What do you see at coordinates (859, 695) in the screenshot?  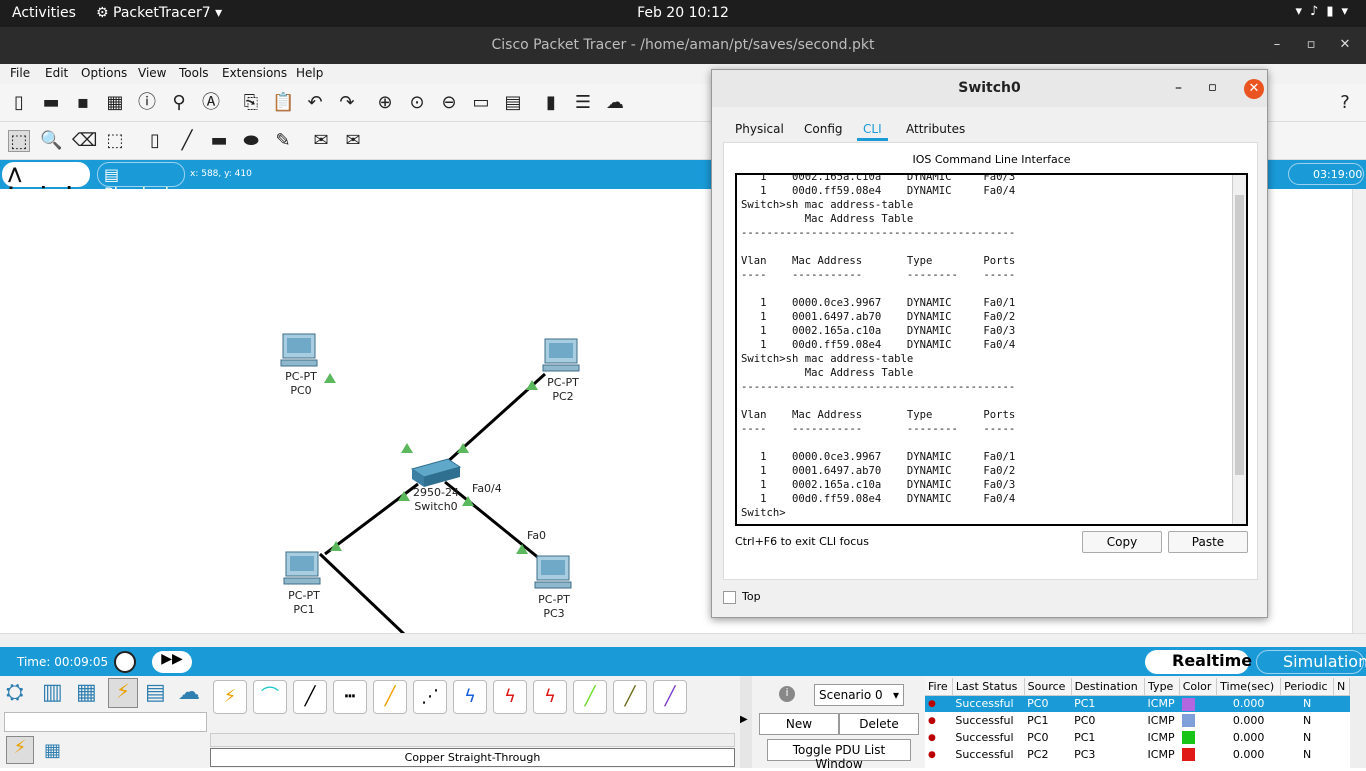 I see `scenario-select: Scenario 0 ▾` at bounding box center [859, 695].